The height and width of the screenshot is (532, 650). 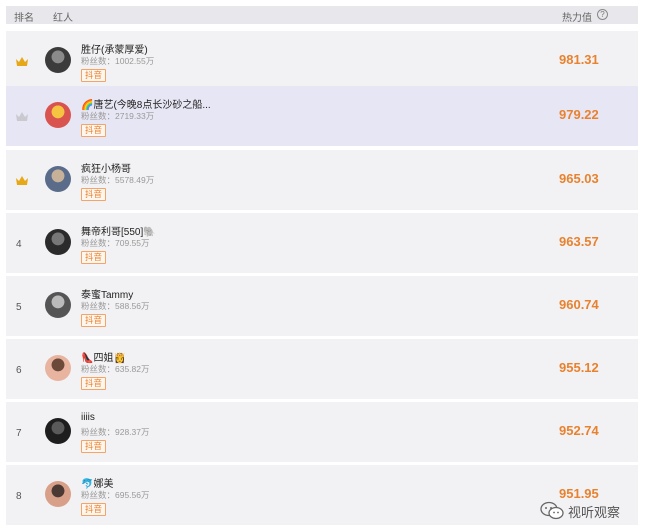 I want to click on table-row: 7 iiiis 粉丝数：928.37万 抖音 952.74, so click(x=322, y=432).